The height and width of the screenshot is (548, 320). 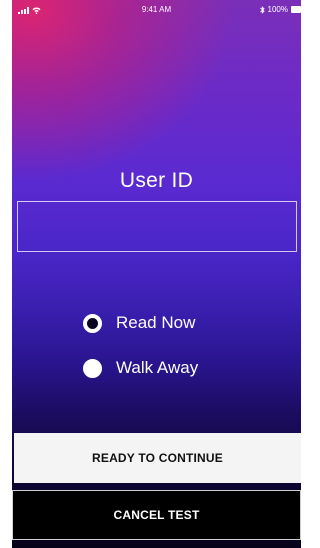 I want to click on status-time: 9:41 AM, so click(x=156, y=9).